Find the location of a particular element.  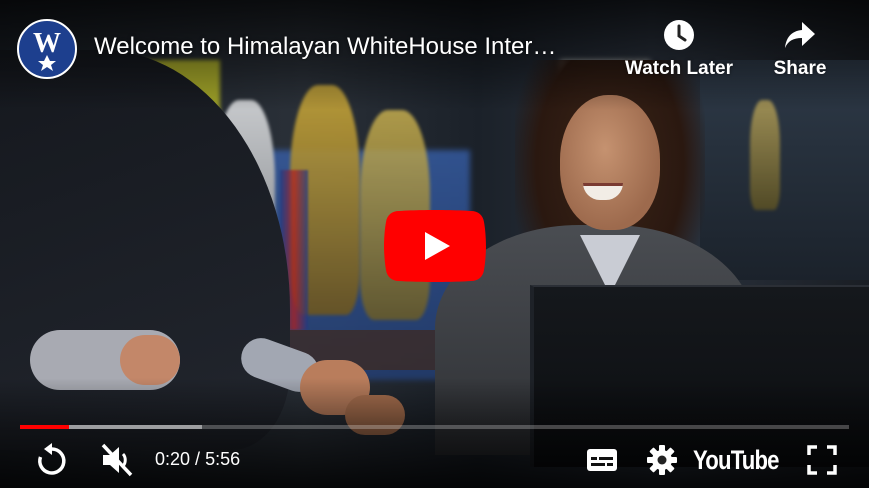

subtitles-button is located at coordinates (602, 460).